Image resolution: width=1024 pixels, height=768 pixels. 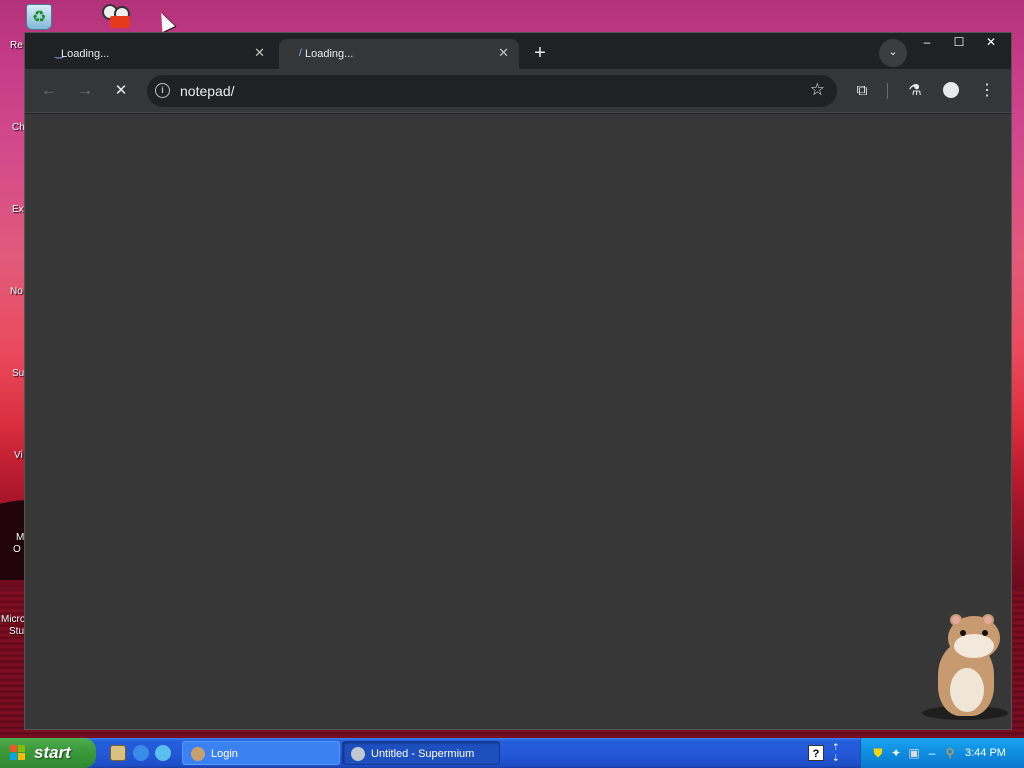 I want to click on quicklaunch-e-icon, so click(x=163, y=753).